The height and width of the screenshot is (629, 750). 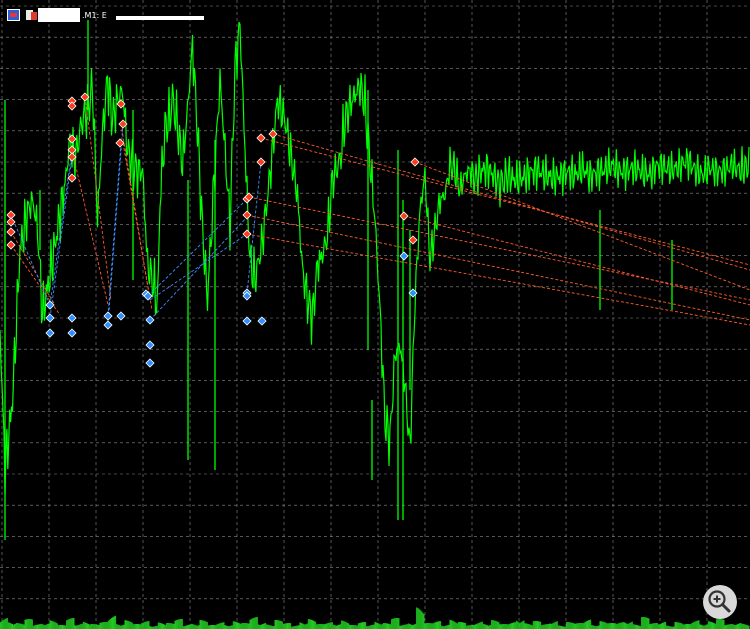 I want to click on indicator-label-redacted, so click(x=160, y=18).